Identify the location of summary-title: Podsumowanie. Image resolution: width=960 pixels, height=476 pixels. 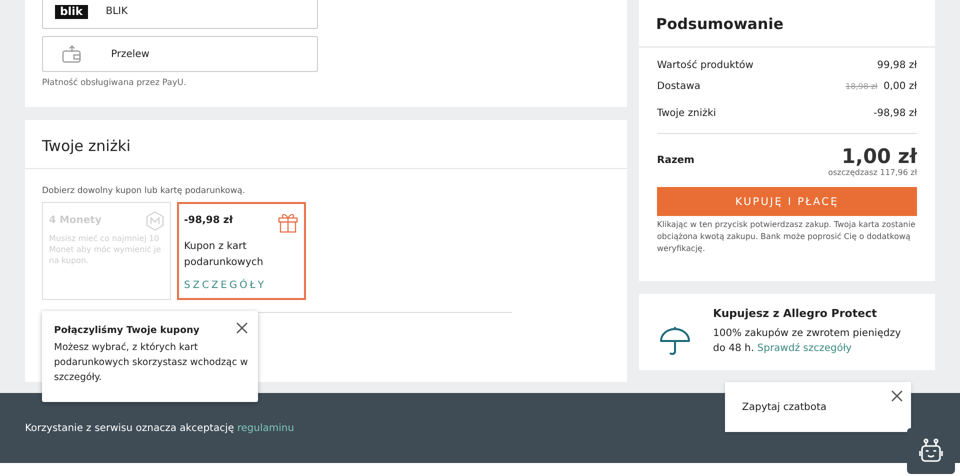
(787, 24).